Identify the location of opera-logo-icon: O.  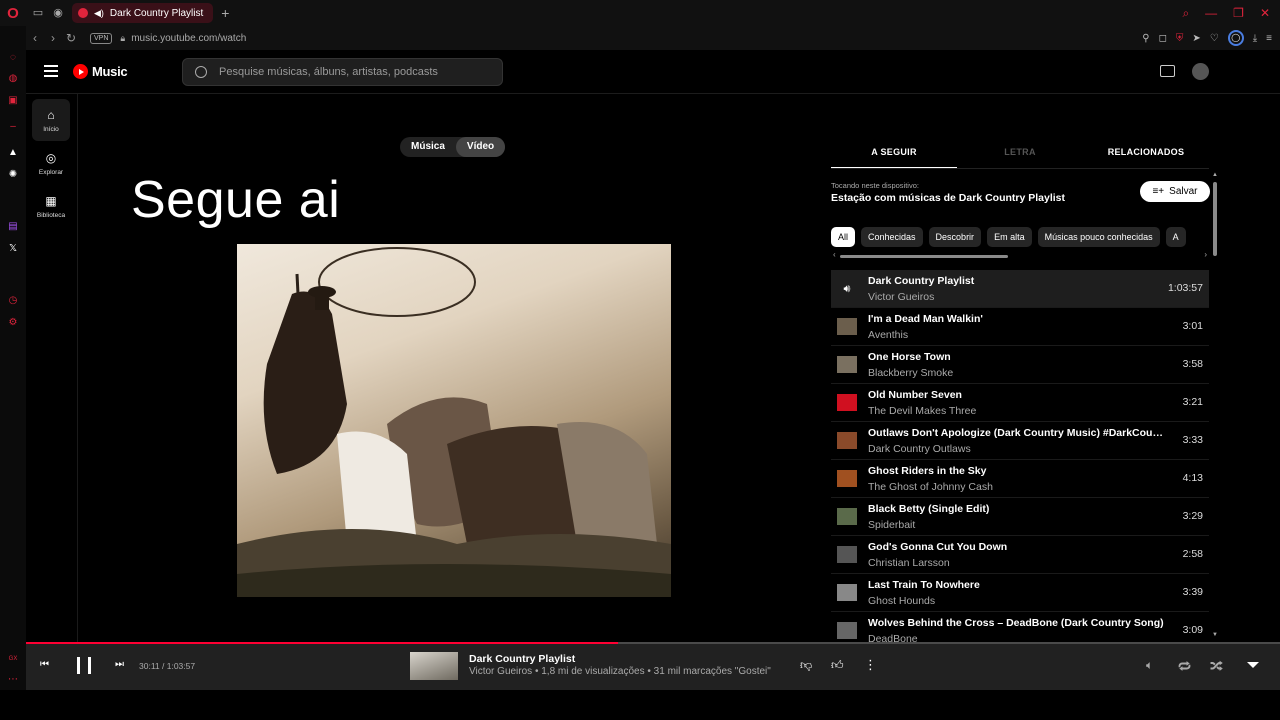
(13, 13).